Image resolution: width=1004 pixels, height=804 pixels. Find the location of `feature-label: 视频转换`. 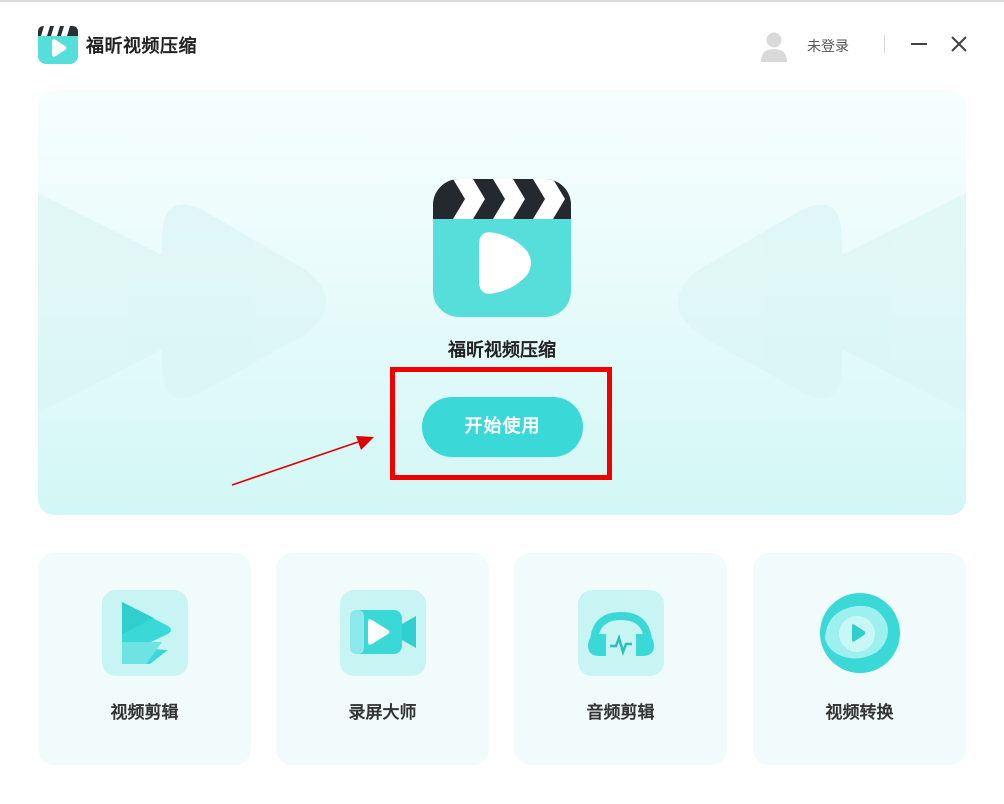

feature-label: 视频转换 is located at coordinates (859, 713).